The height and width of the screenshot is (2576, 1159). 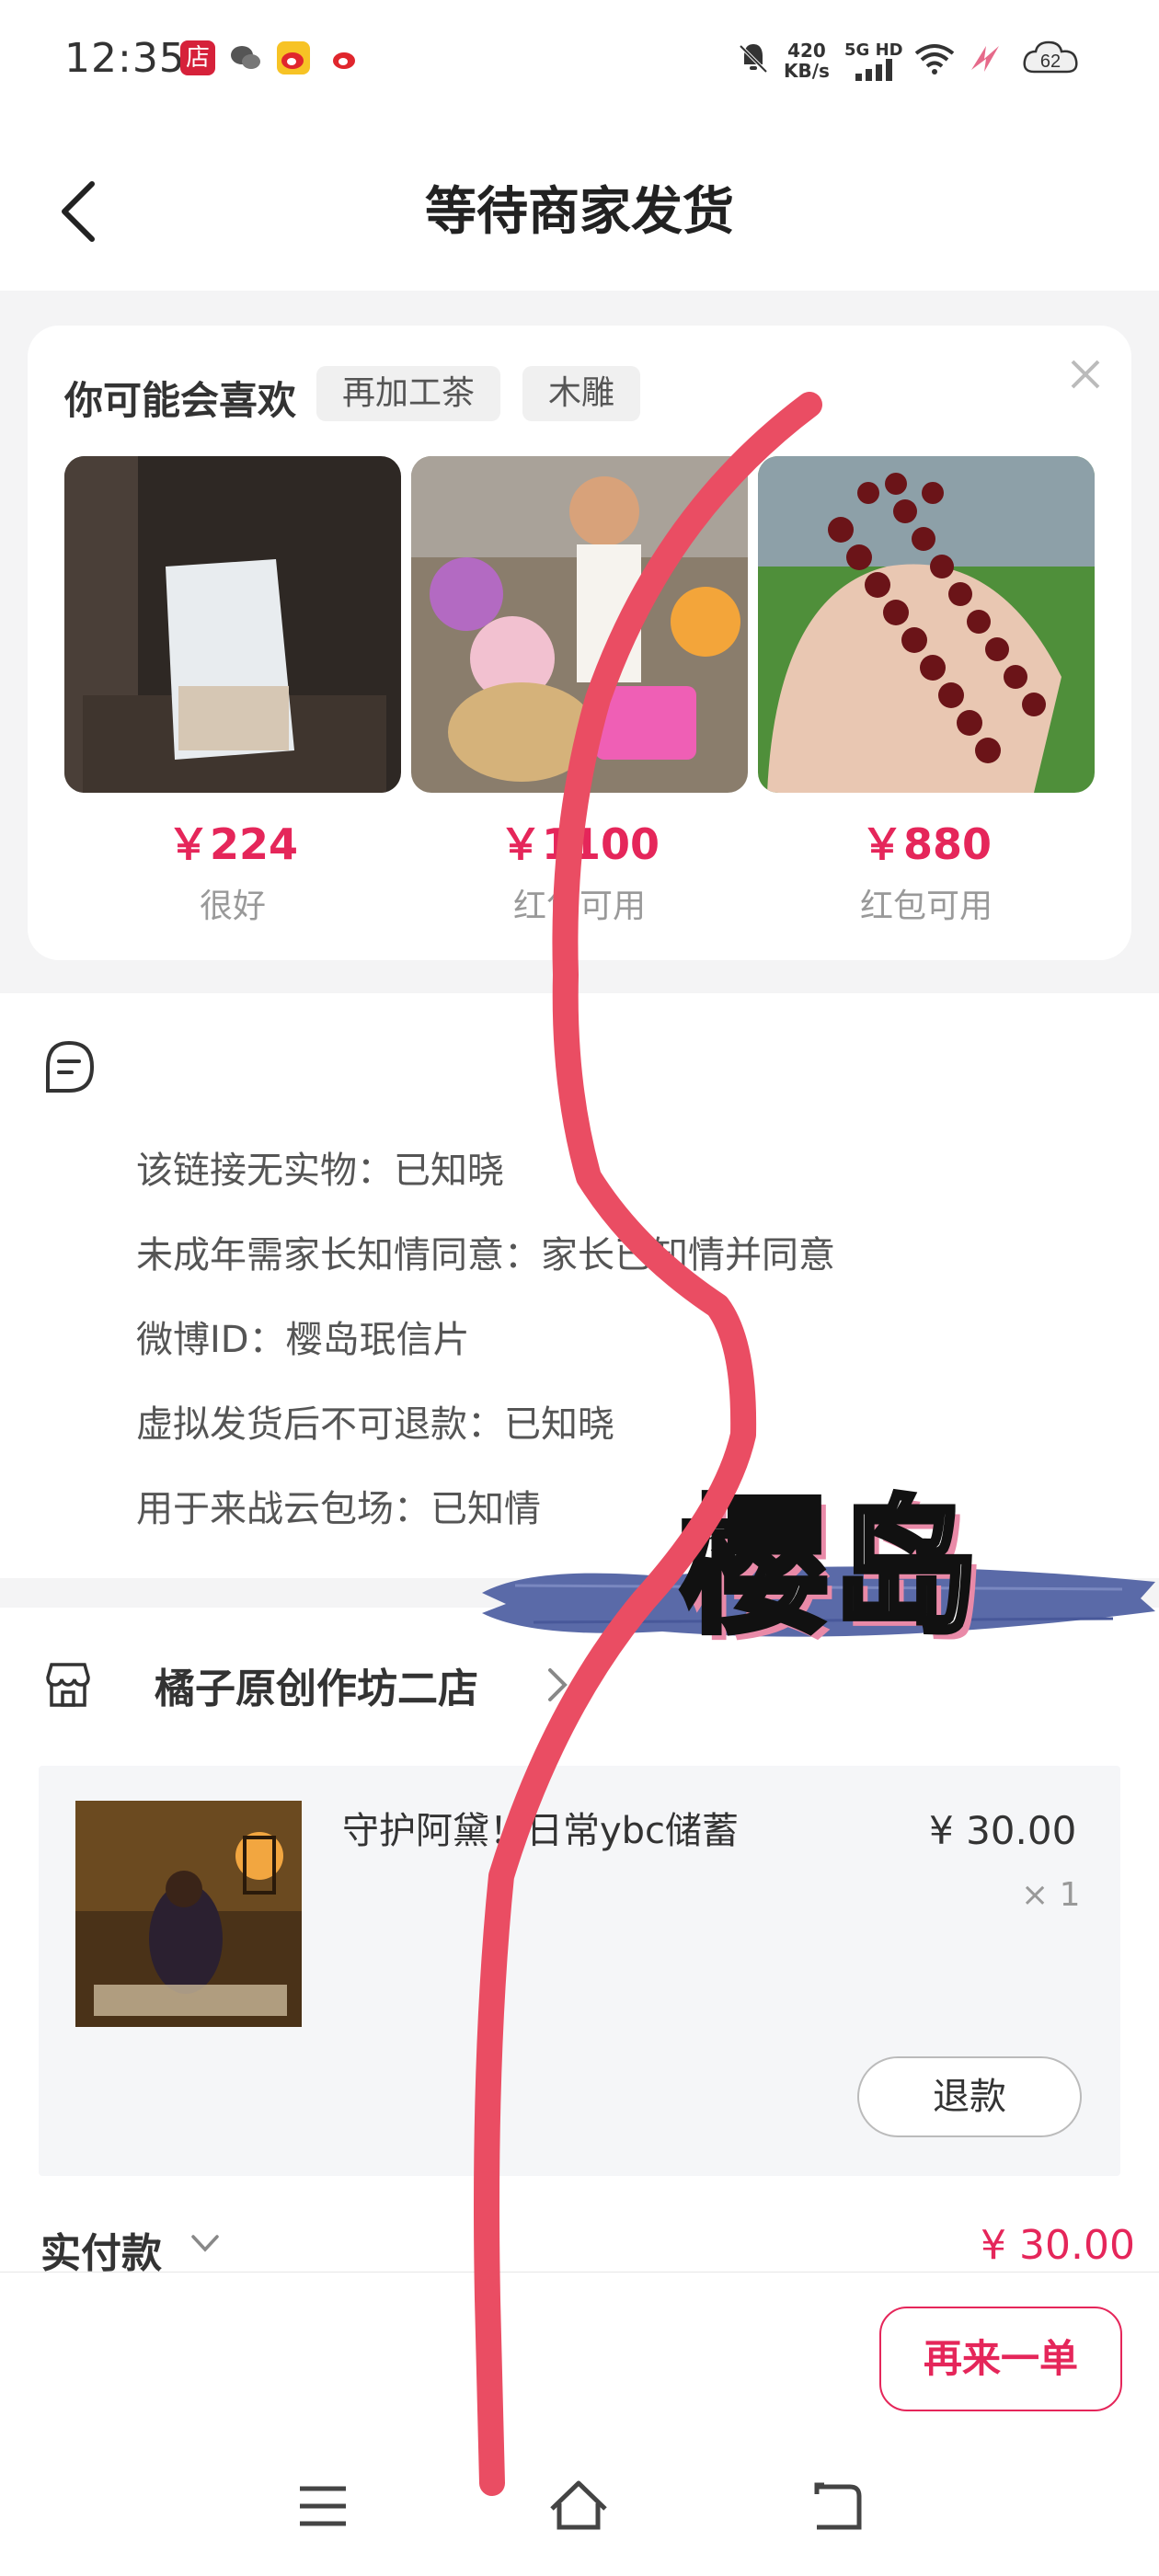 What do you see at coordinates (807, 61) in the screenshot?
I see `net-speed: 420 KB/s` at bounding box center [807, 61].